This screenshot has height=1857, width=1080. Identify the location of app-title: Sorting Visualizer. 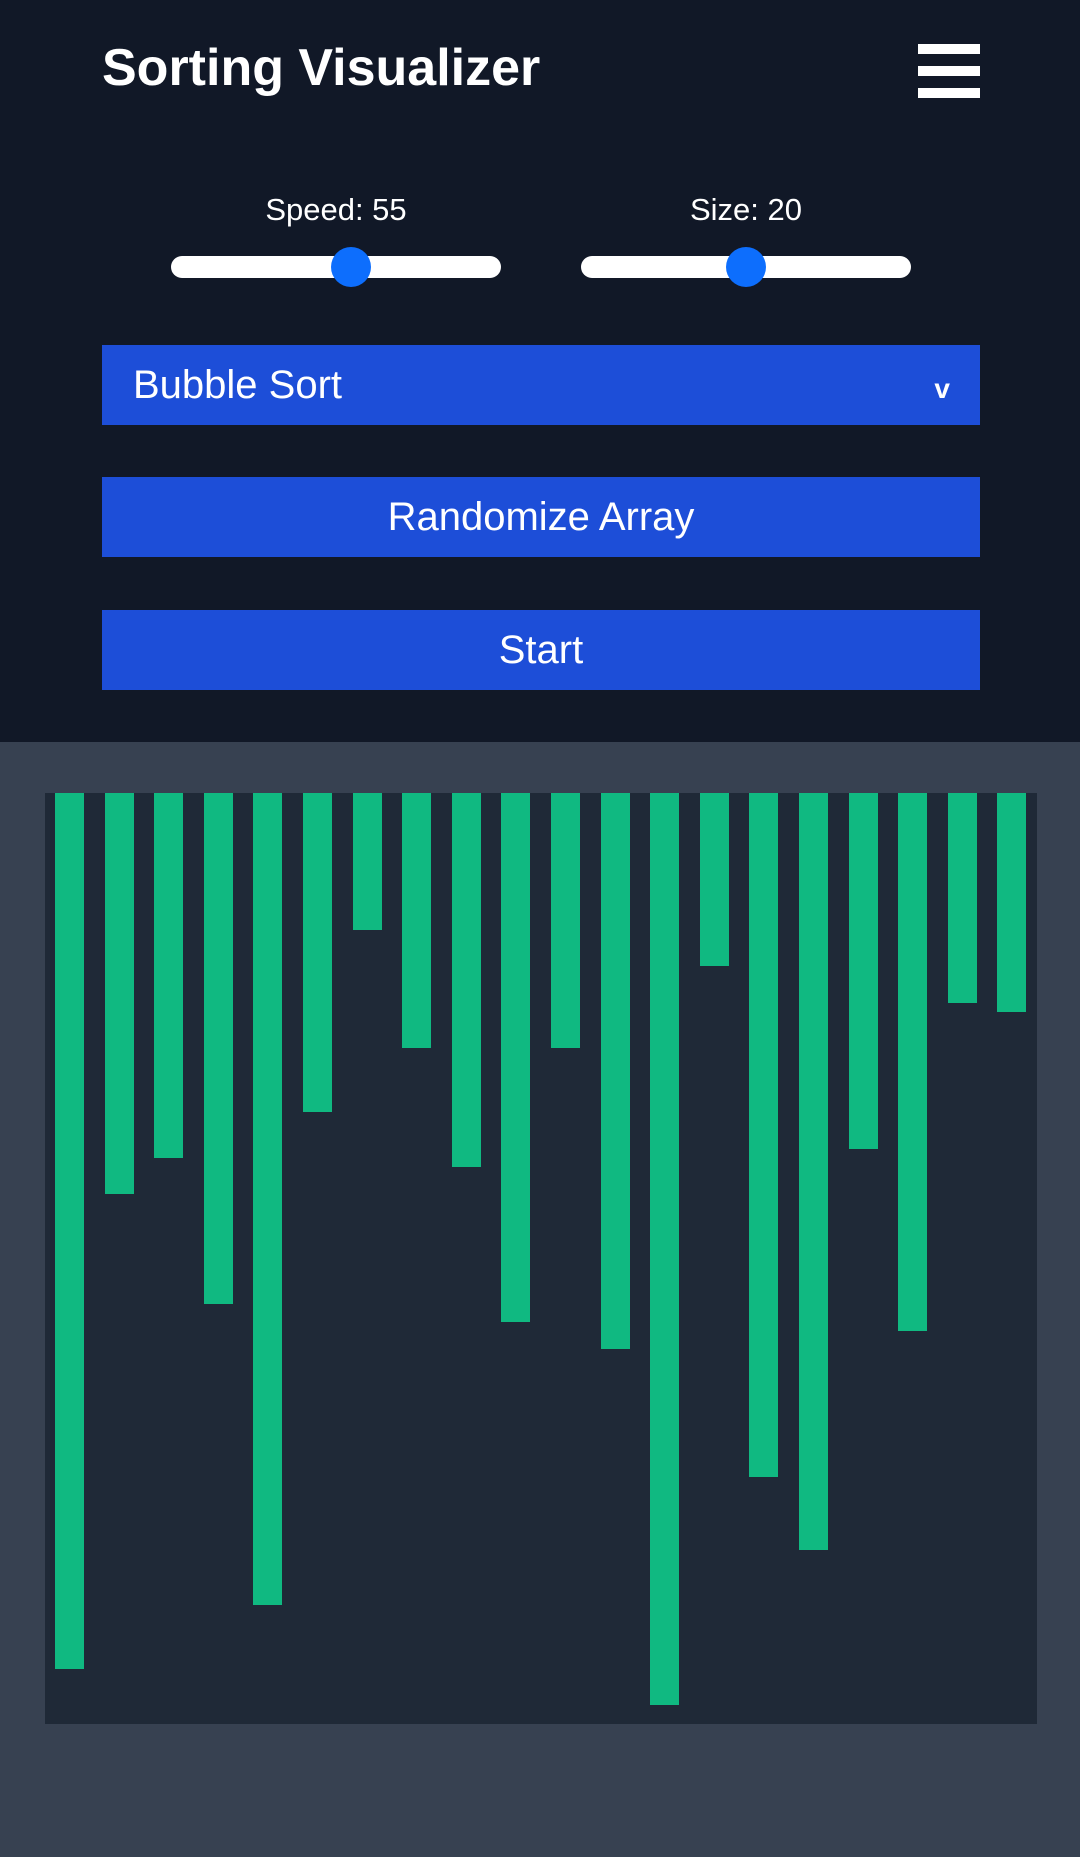
(321, 68).